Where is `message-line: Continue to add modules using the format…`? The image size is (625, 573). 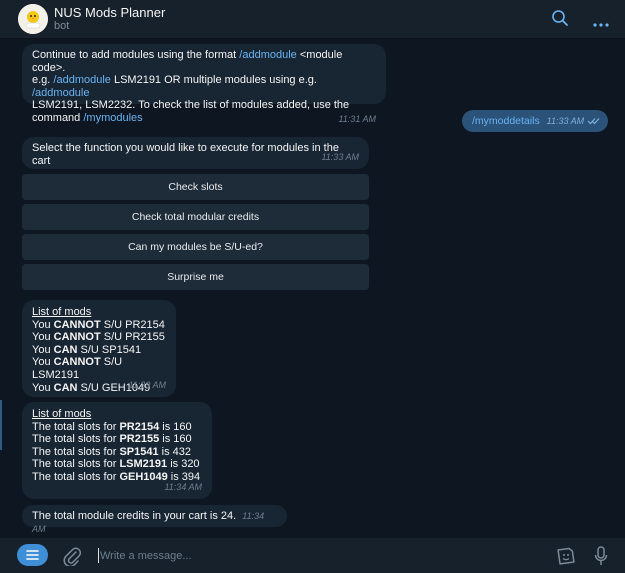 message-line: Continue to add modules using the format… is located at coordinates (204, 61).